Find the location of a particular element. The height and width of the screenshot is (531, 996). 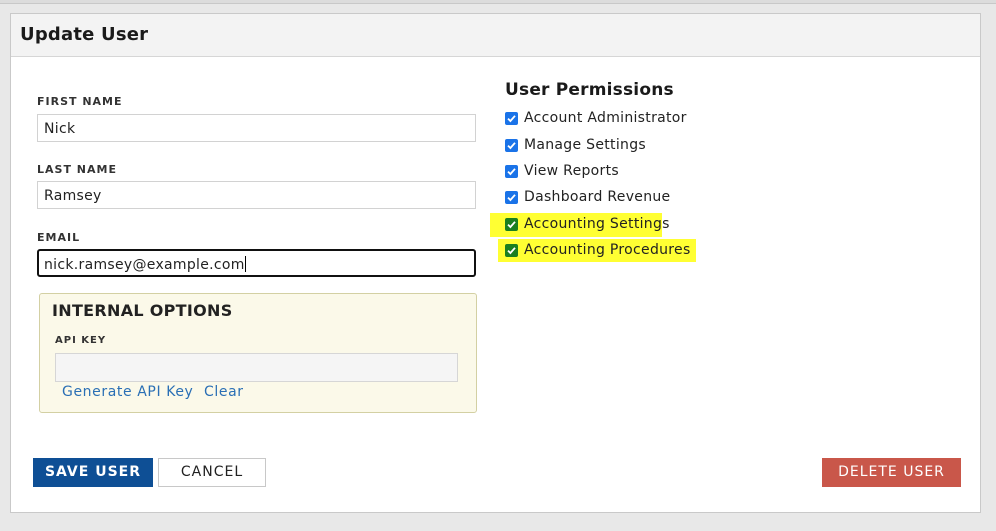

dialog-header: Update User is located at coordinates (495, 35).